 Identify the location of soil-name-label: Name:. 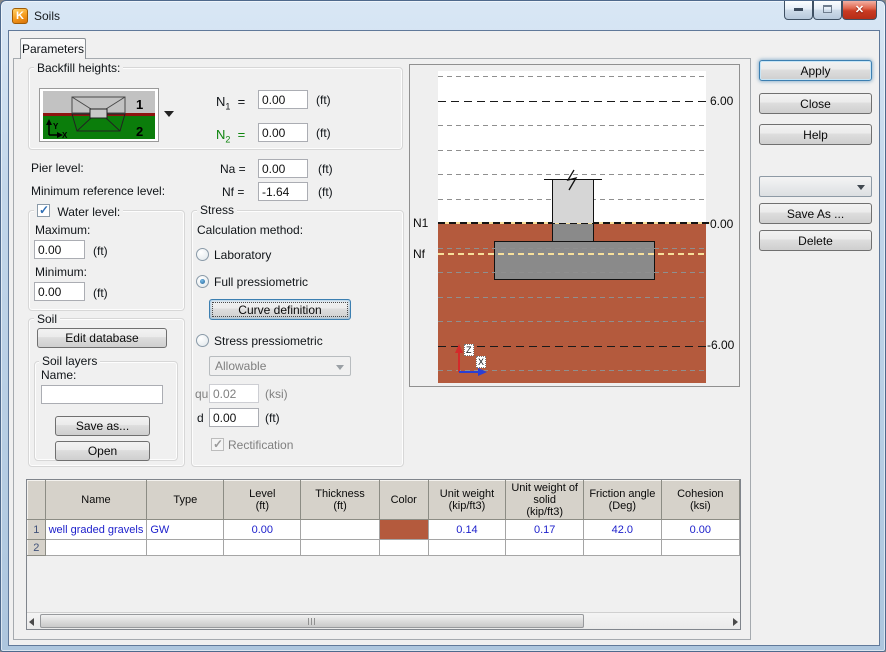
(59, 375).